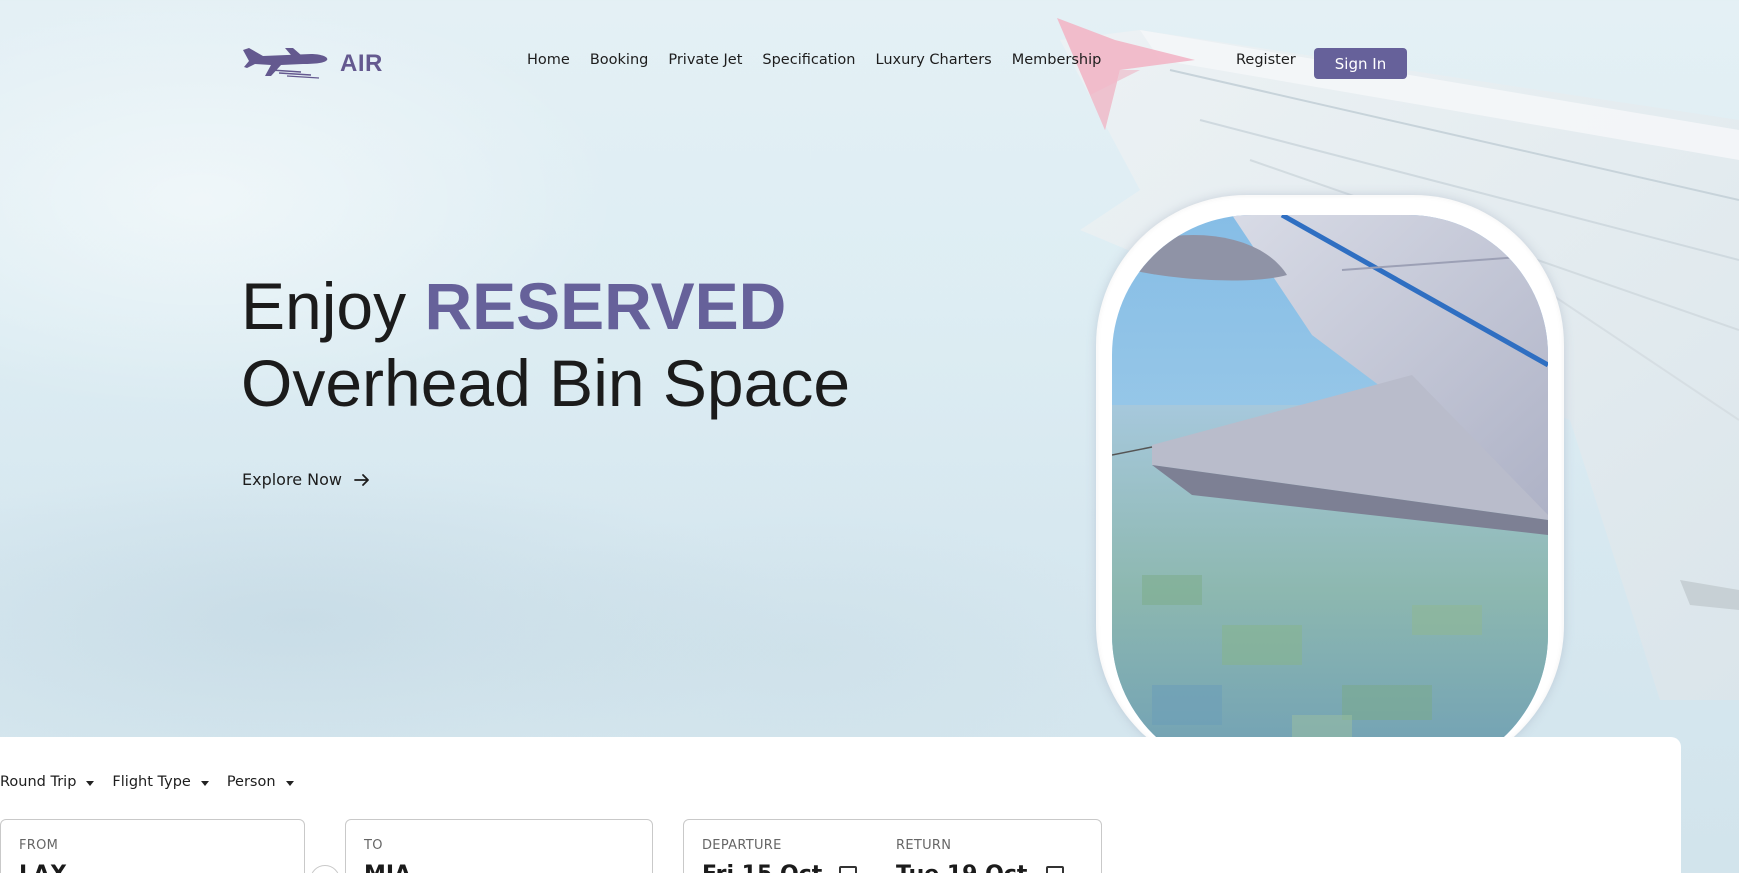 Image resolution: width=1739 pixels, height=873 pixels. I want to click on explore-now-link: Explore Now, so click(306, 479).